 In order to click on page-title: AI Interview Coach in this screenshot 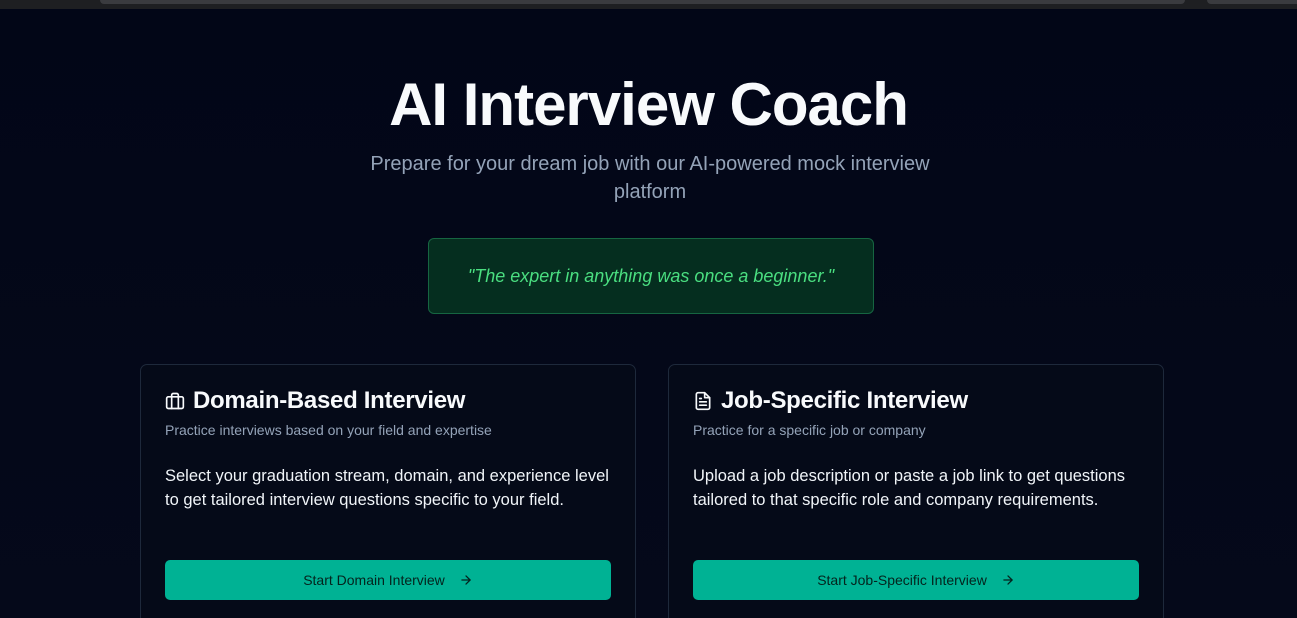, I will do `click(649, 104)`.